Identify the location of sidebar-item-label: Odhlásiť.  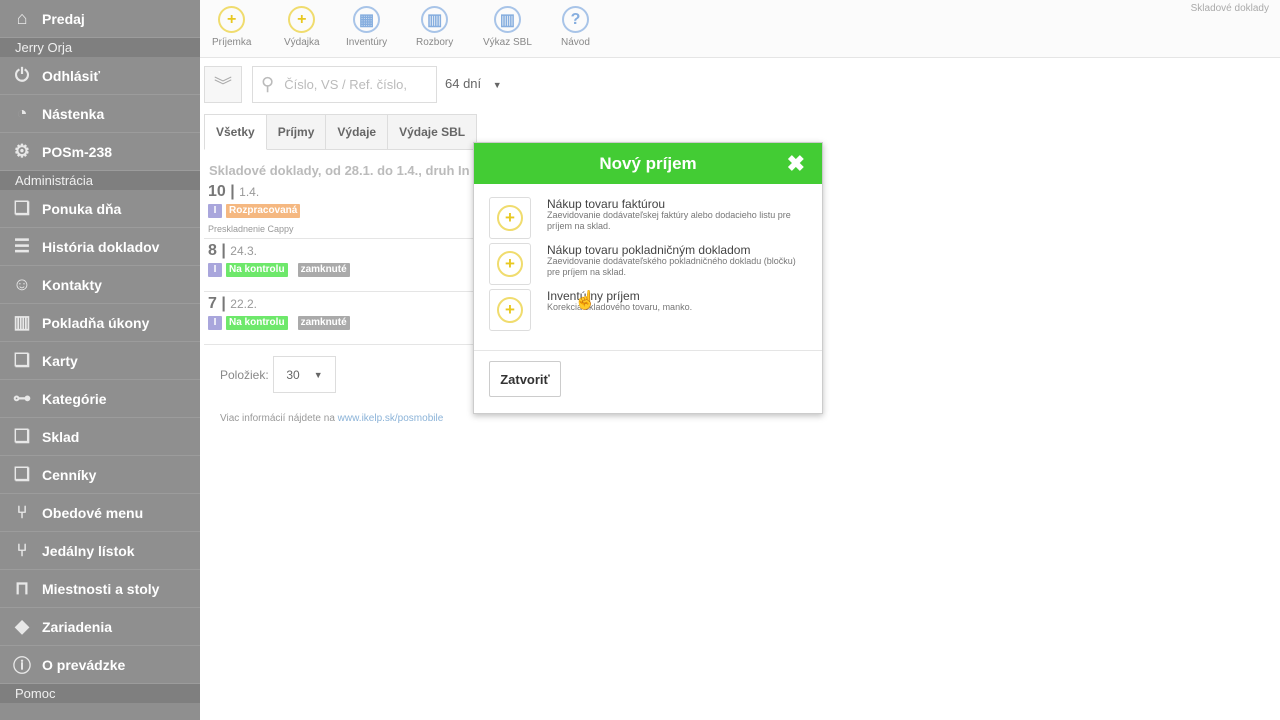
(71, 75).